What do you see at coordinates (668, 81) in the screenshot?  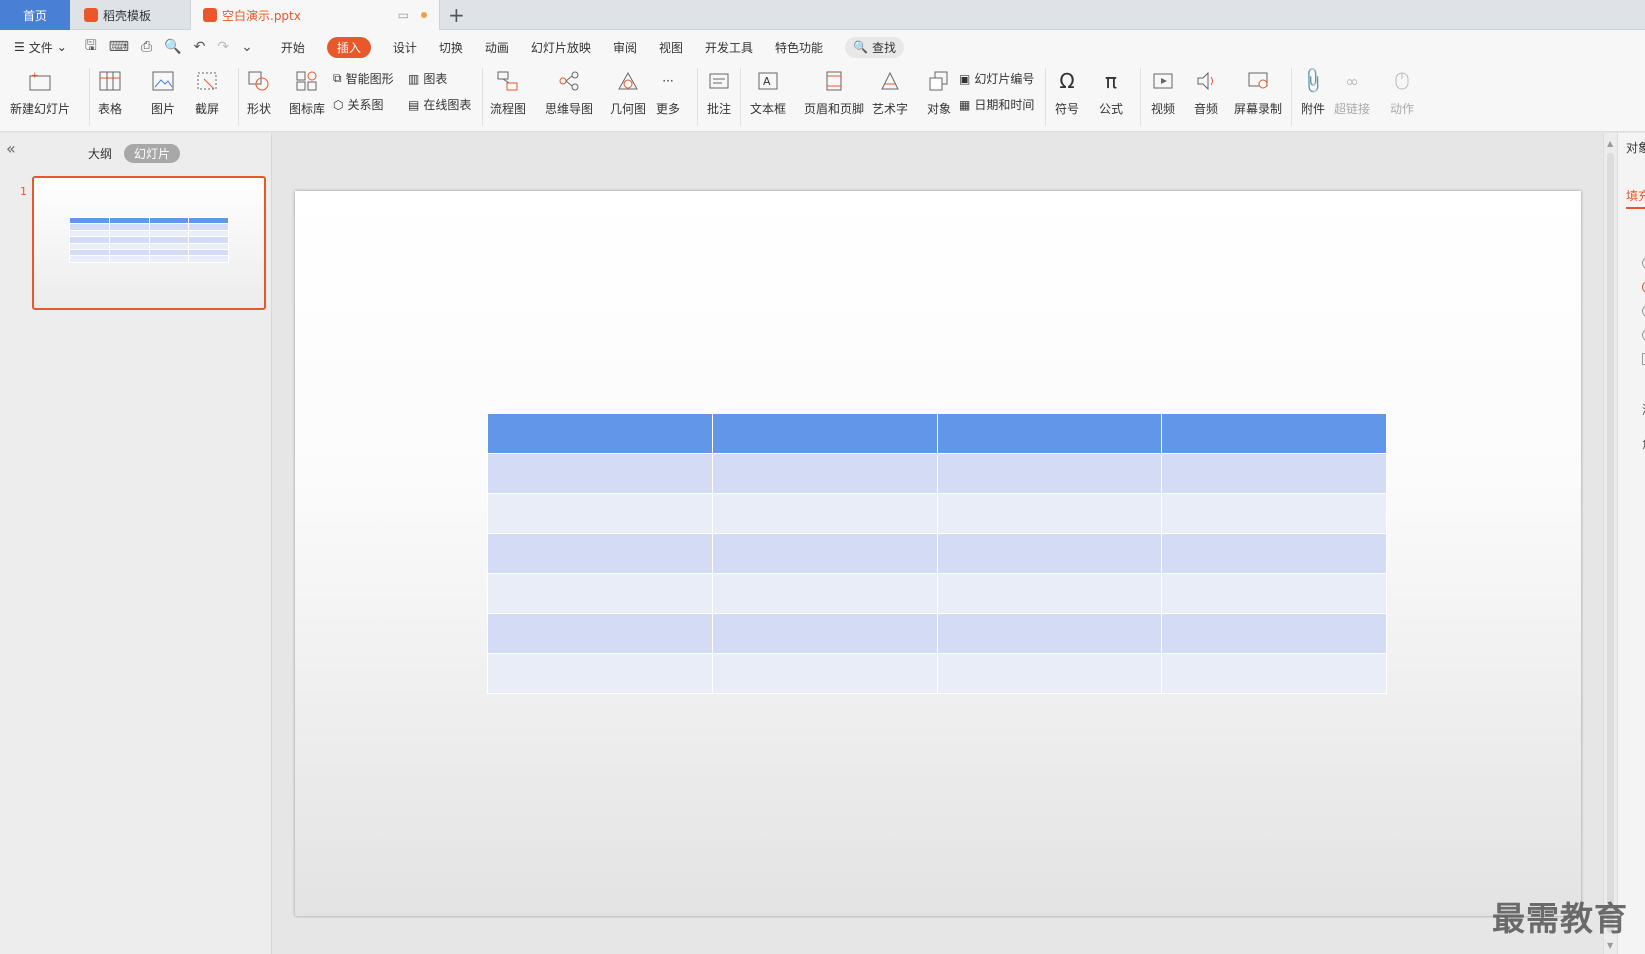 I see `ellipsis-icon: ···` at bounding box center [668, 81].